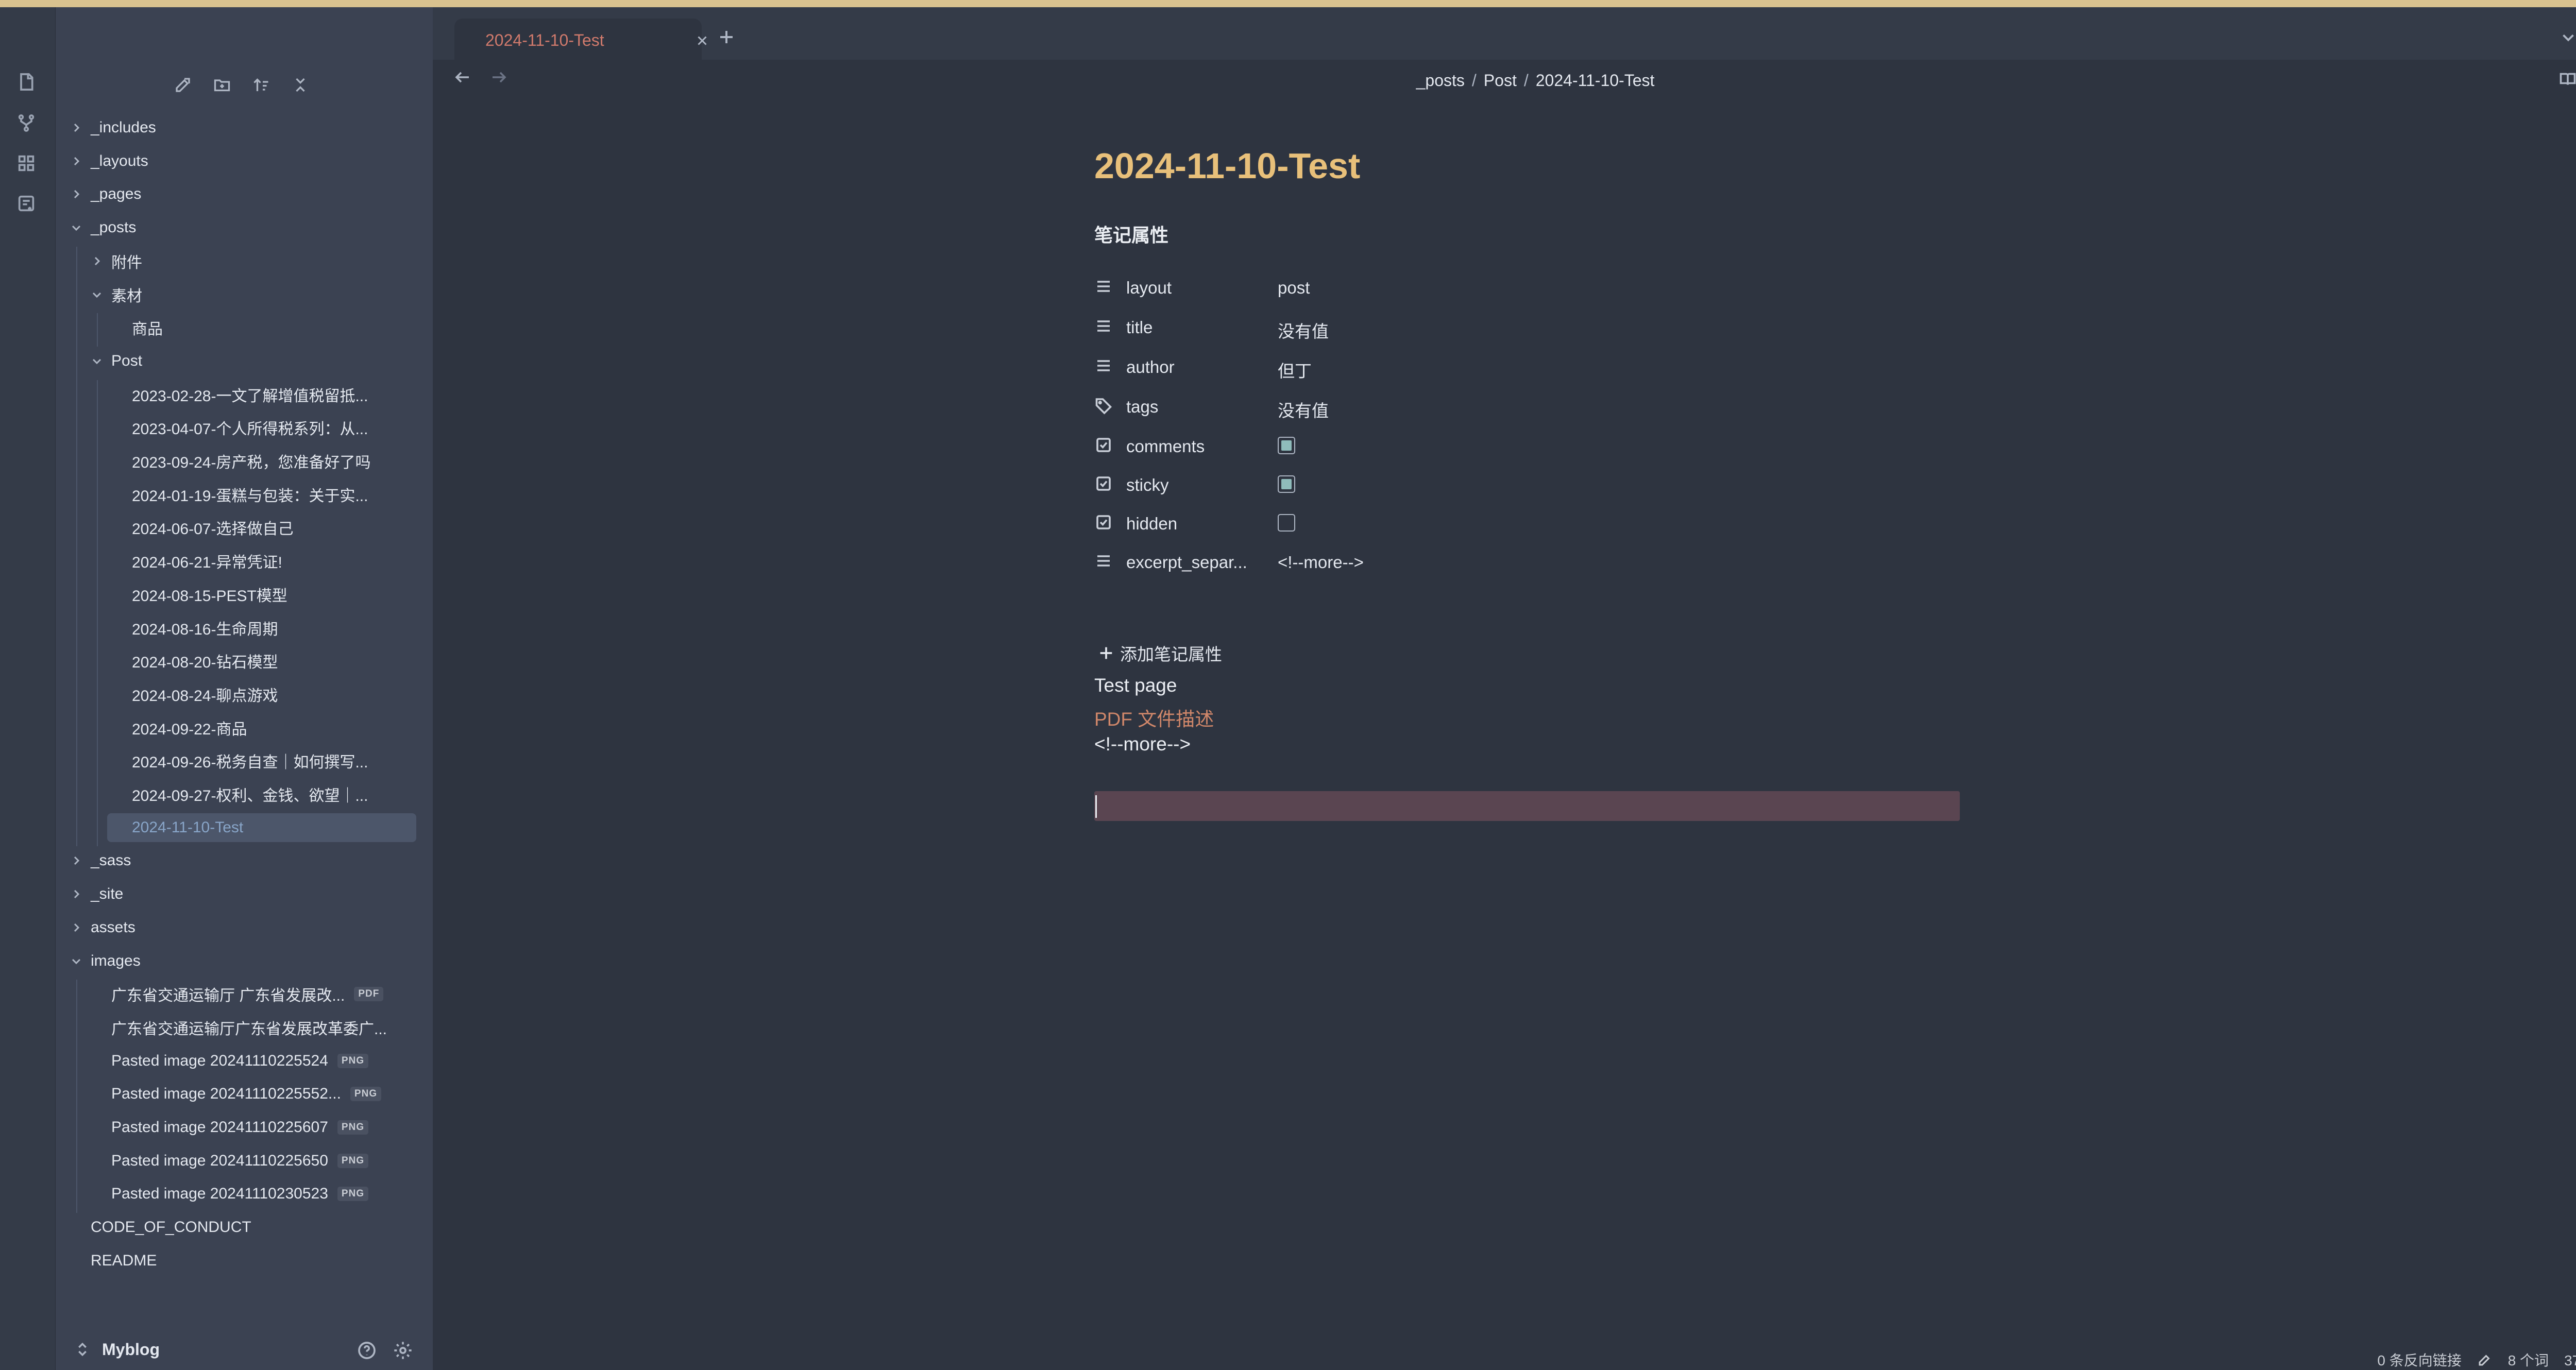 This screenshot has width=2576, height=1370. Describe the element at coordinates (1295, 369) in the screenshot. I see `property-value: 但丁` at that location.